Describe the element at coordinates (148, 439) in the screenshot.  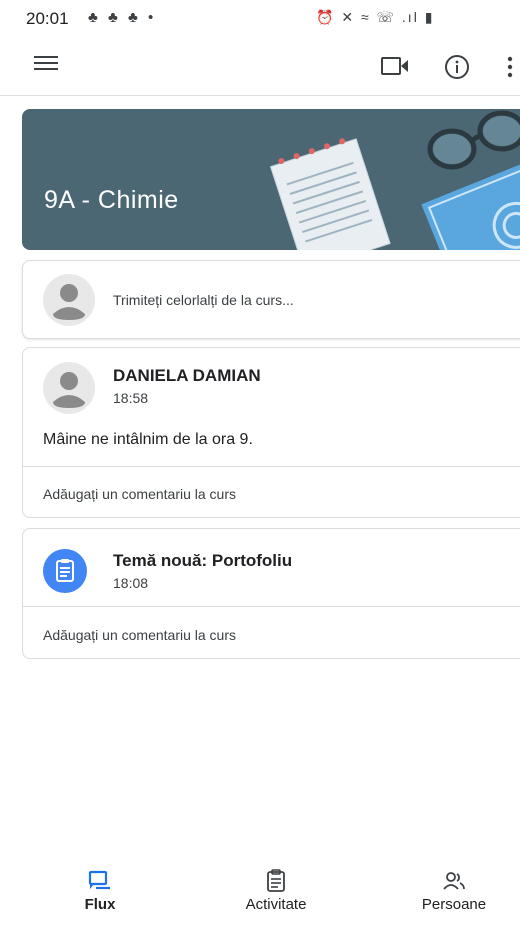
I see `post-body: Mâine ne intâlnim de la ora 9.` at that location.